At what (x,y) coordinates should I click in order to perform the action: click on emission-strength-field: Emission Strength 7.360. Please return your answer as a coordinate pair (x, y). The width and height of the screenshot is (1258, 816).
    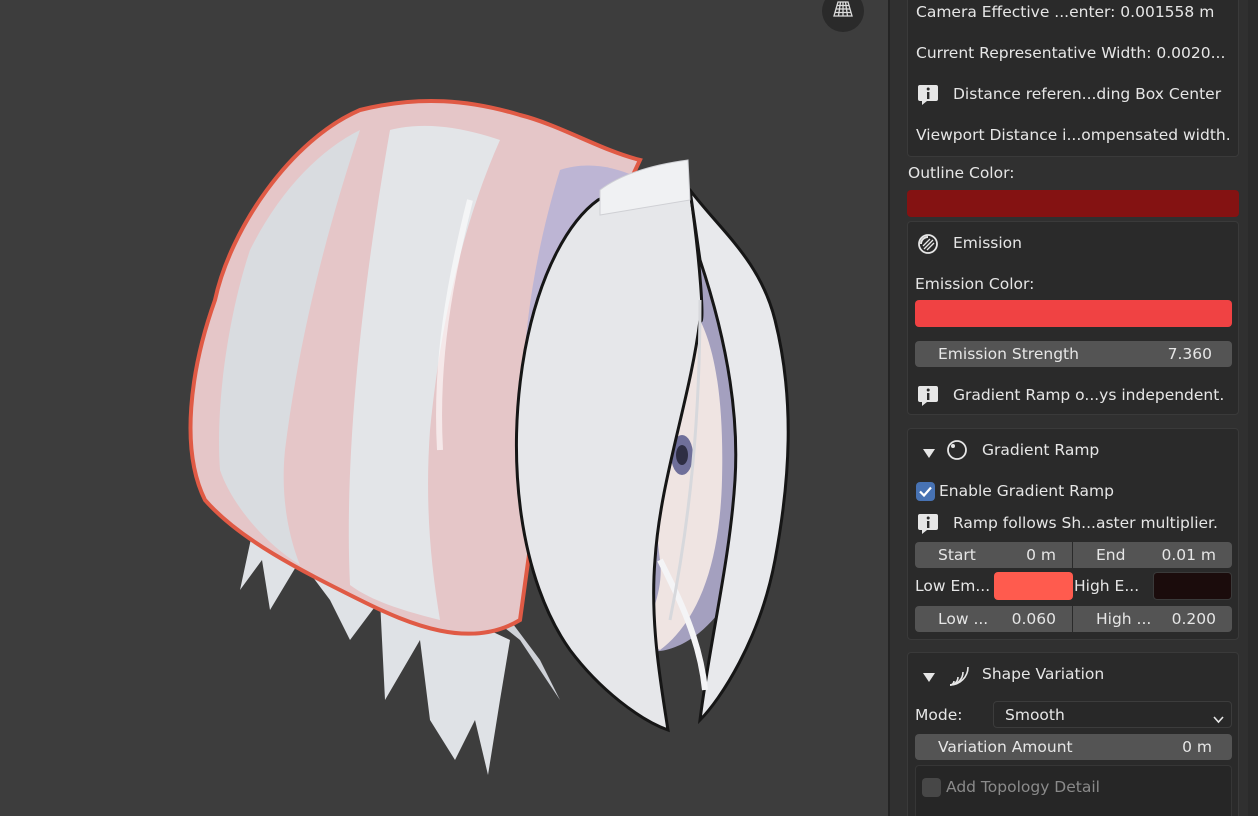
    Looking at the image, I should click on (1073, 354).